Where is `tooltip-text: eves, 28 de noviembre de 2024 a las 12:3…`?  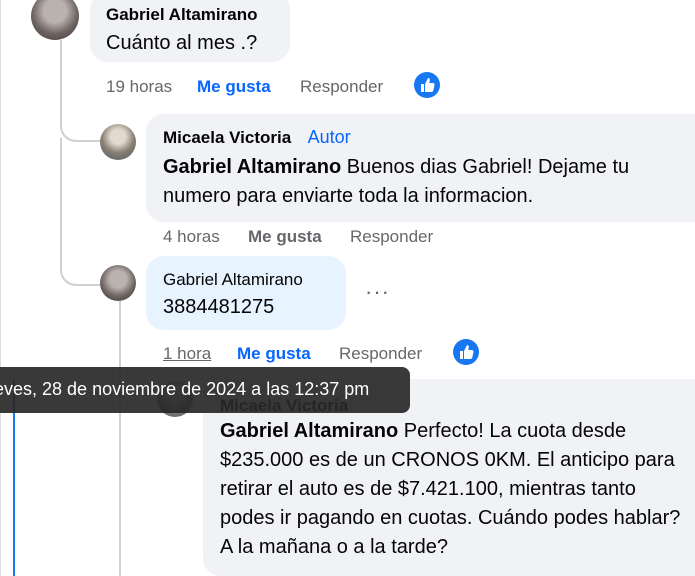 tooltip-text: eves, 28 de noviembre de 2024 a las 12:3… is located at coordinates (185, 389).